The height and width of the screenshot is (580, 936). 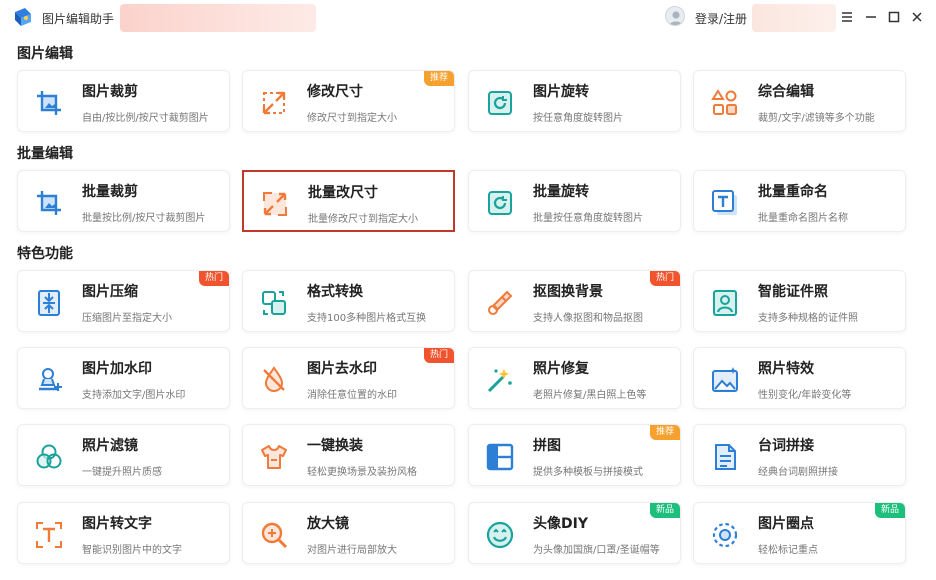 I want to click on subtitle-stitch-icon, so click(x=725, y=457).